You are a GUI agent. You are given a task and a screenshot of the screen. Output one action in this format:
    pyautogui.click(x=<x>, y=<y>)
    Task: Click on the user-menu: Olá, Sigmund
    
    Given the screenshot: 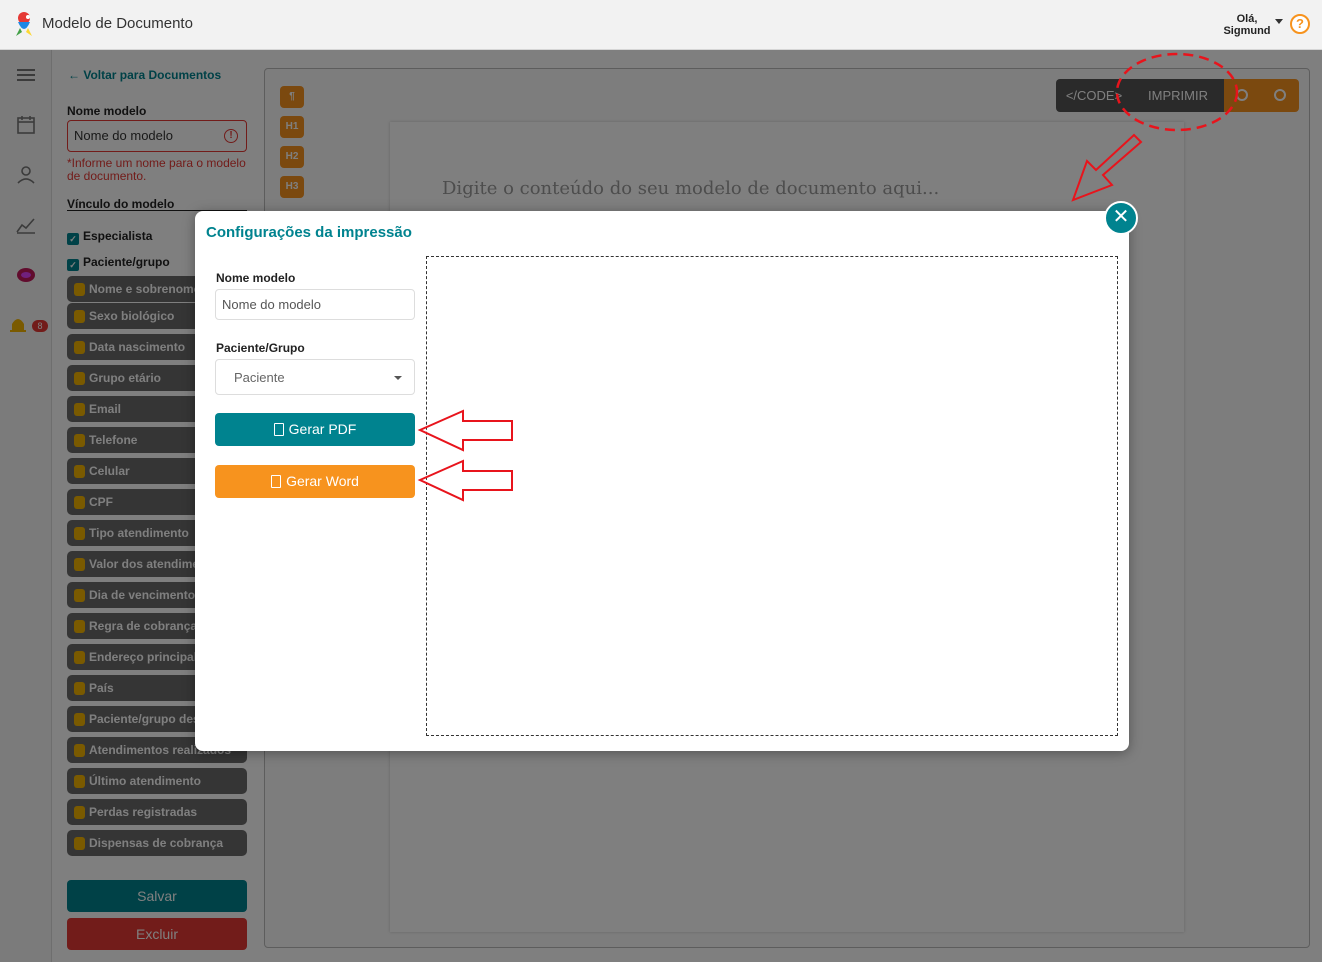 What is the action you would take?
    pyautogui.click(x=1247, y=25)
    